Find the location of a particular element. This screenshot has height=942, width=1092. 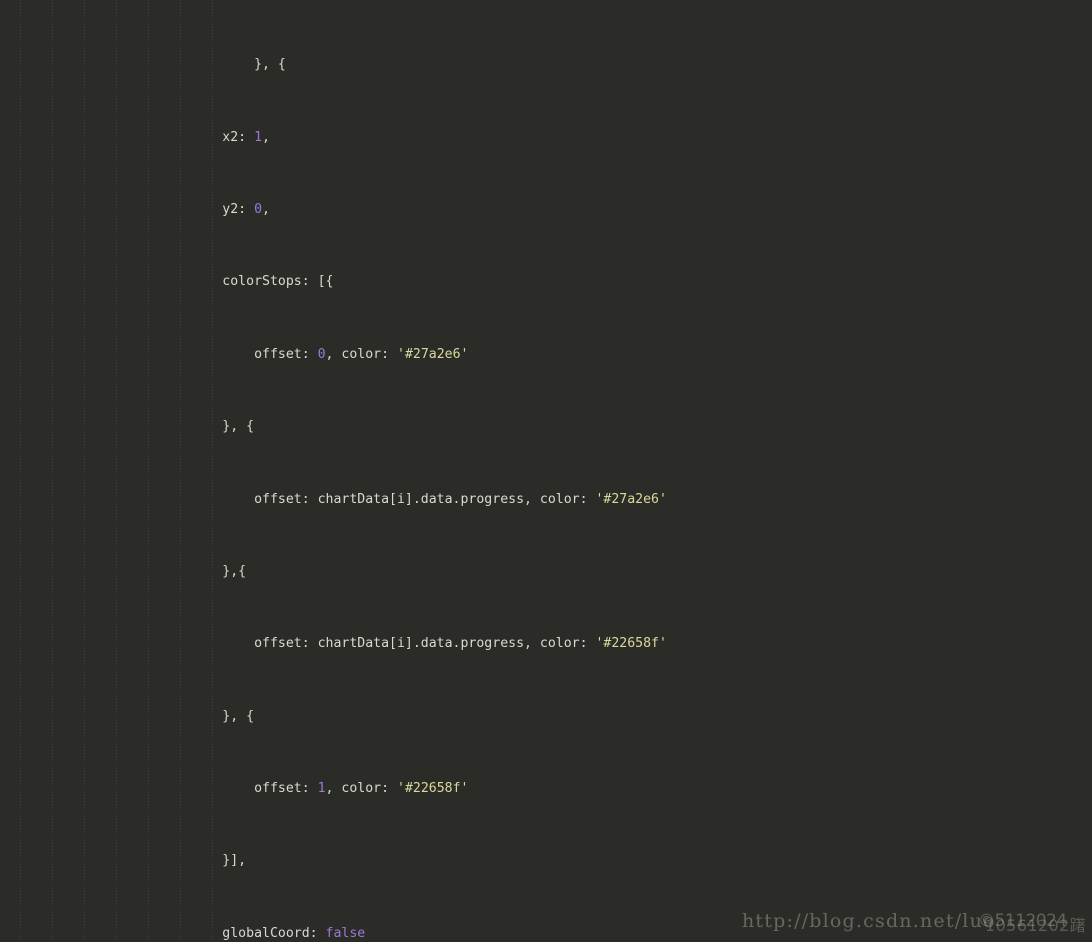

code-line: colorStops: [{ is located at coordinates (167, 282).